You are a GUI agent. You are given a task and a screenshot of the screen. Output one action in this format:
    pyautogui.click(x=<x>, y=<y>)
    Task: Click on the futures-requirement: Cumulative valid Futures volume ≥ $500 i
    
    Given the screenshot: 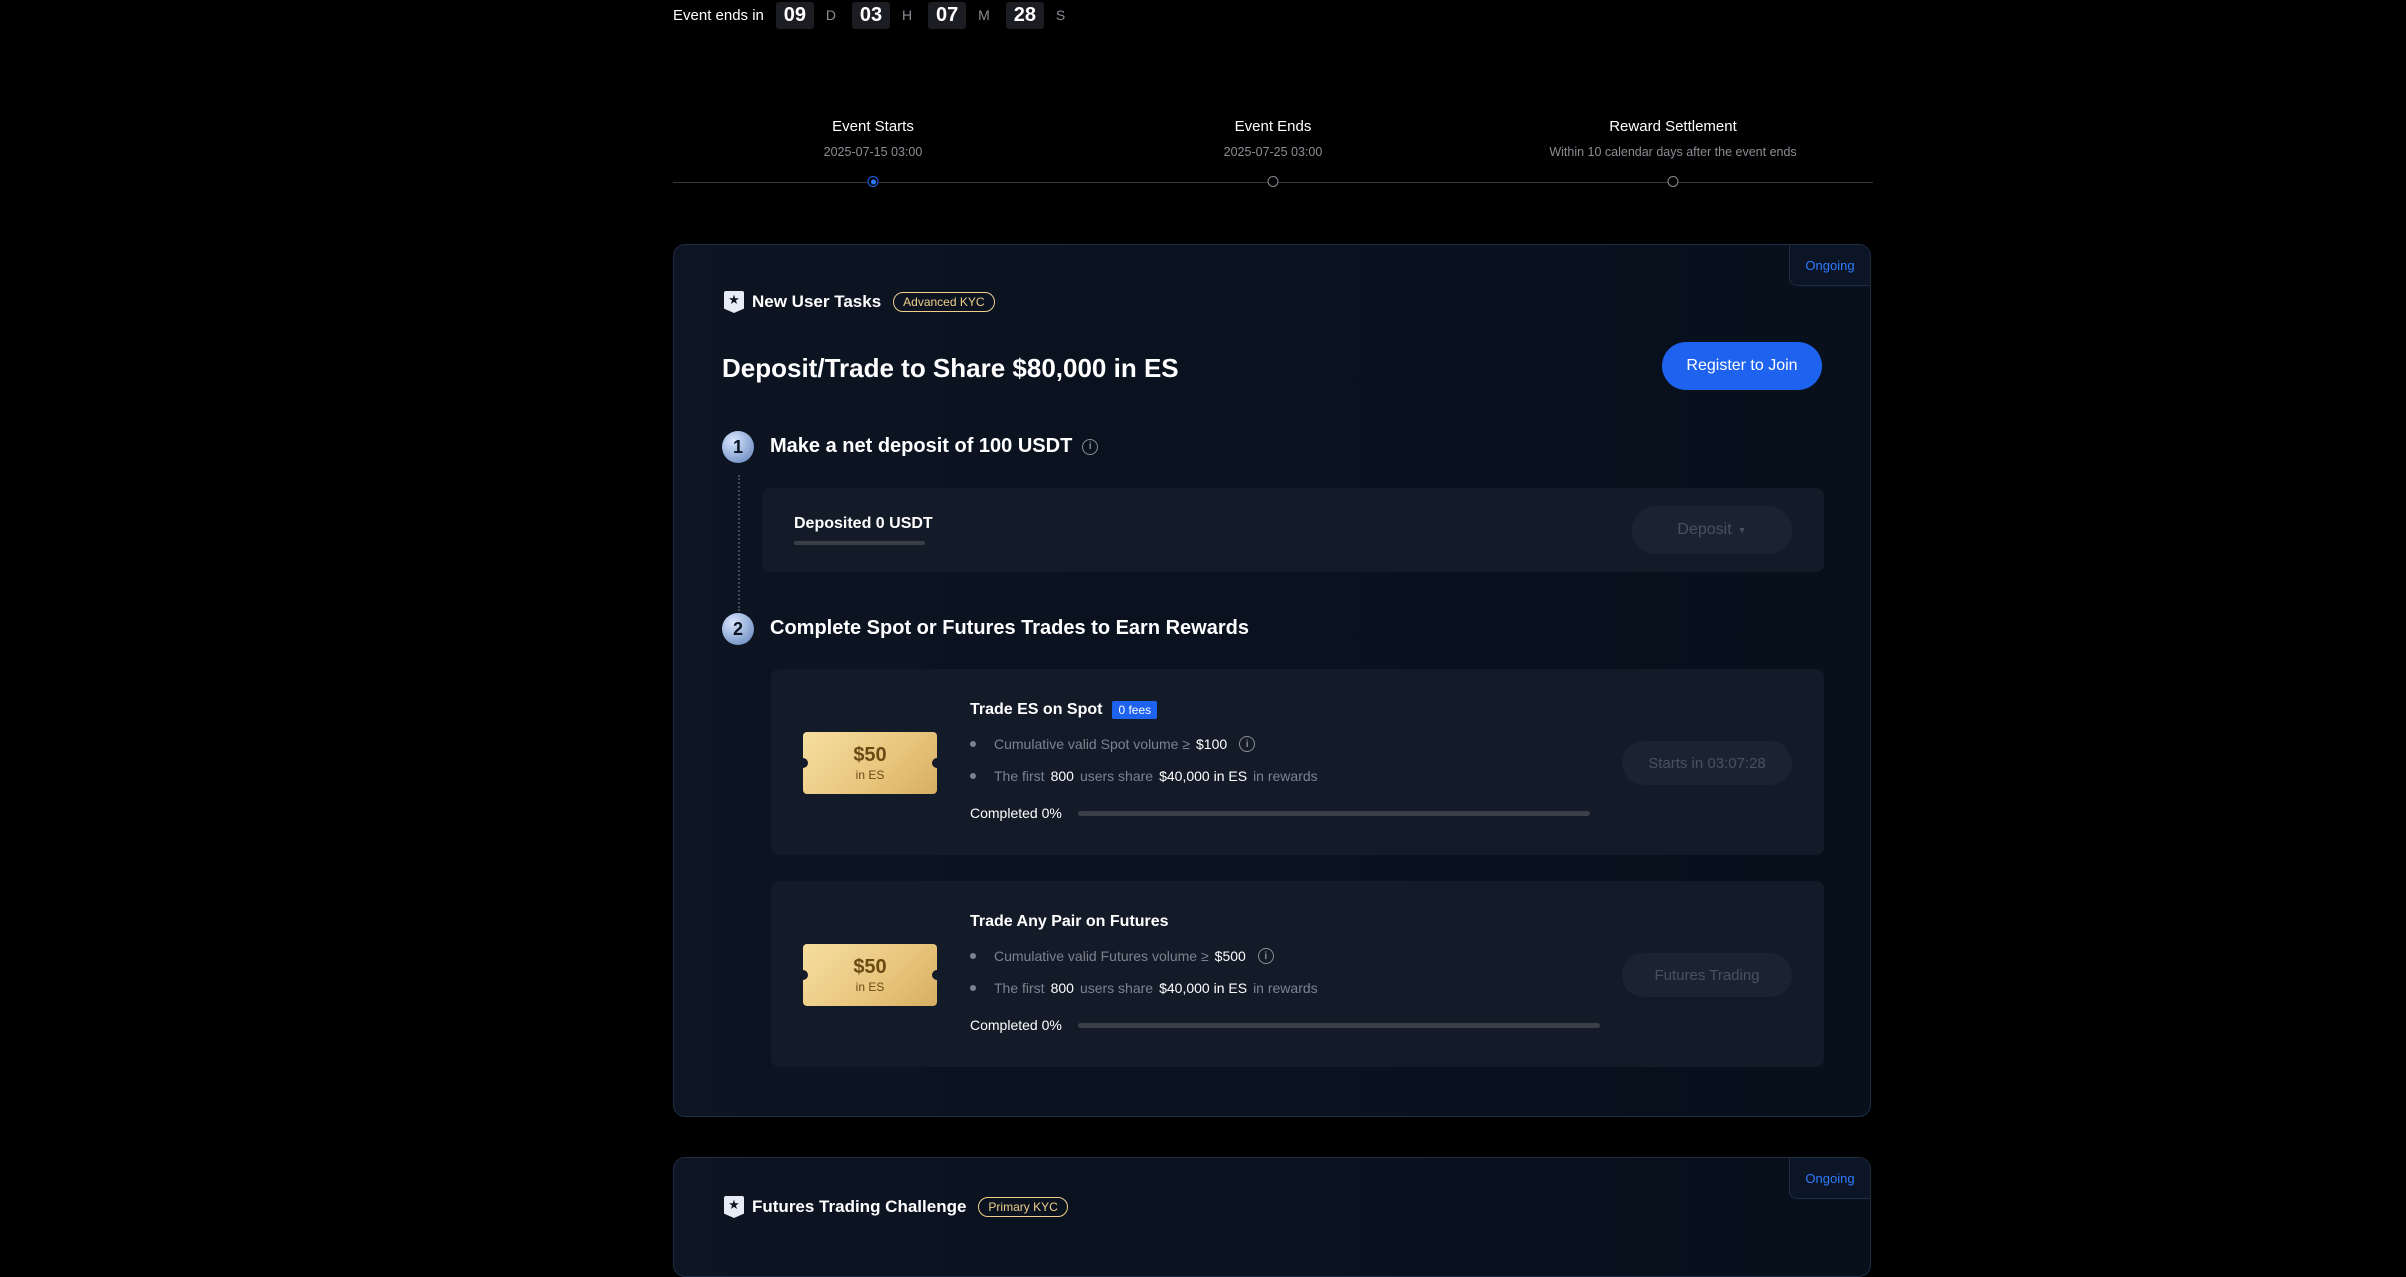 What is the action you would take?
    pyautogui.click(x=1122, y=956)
    